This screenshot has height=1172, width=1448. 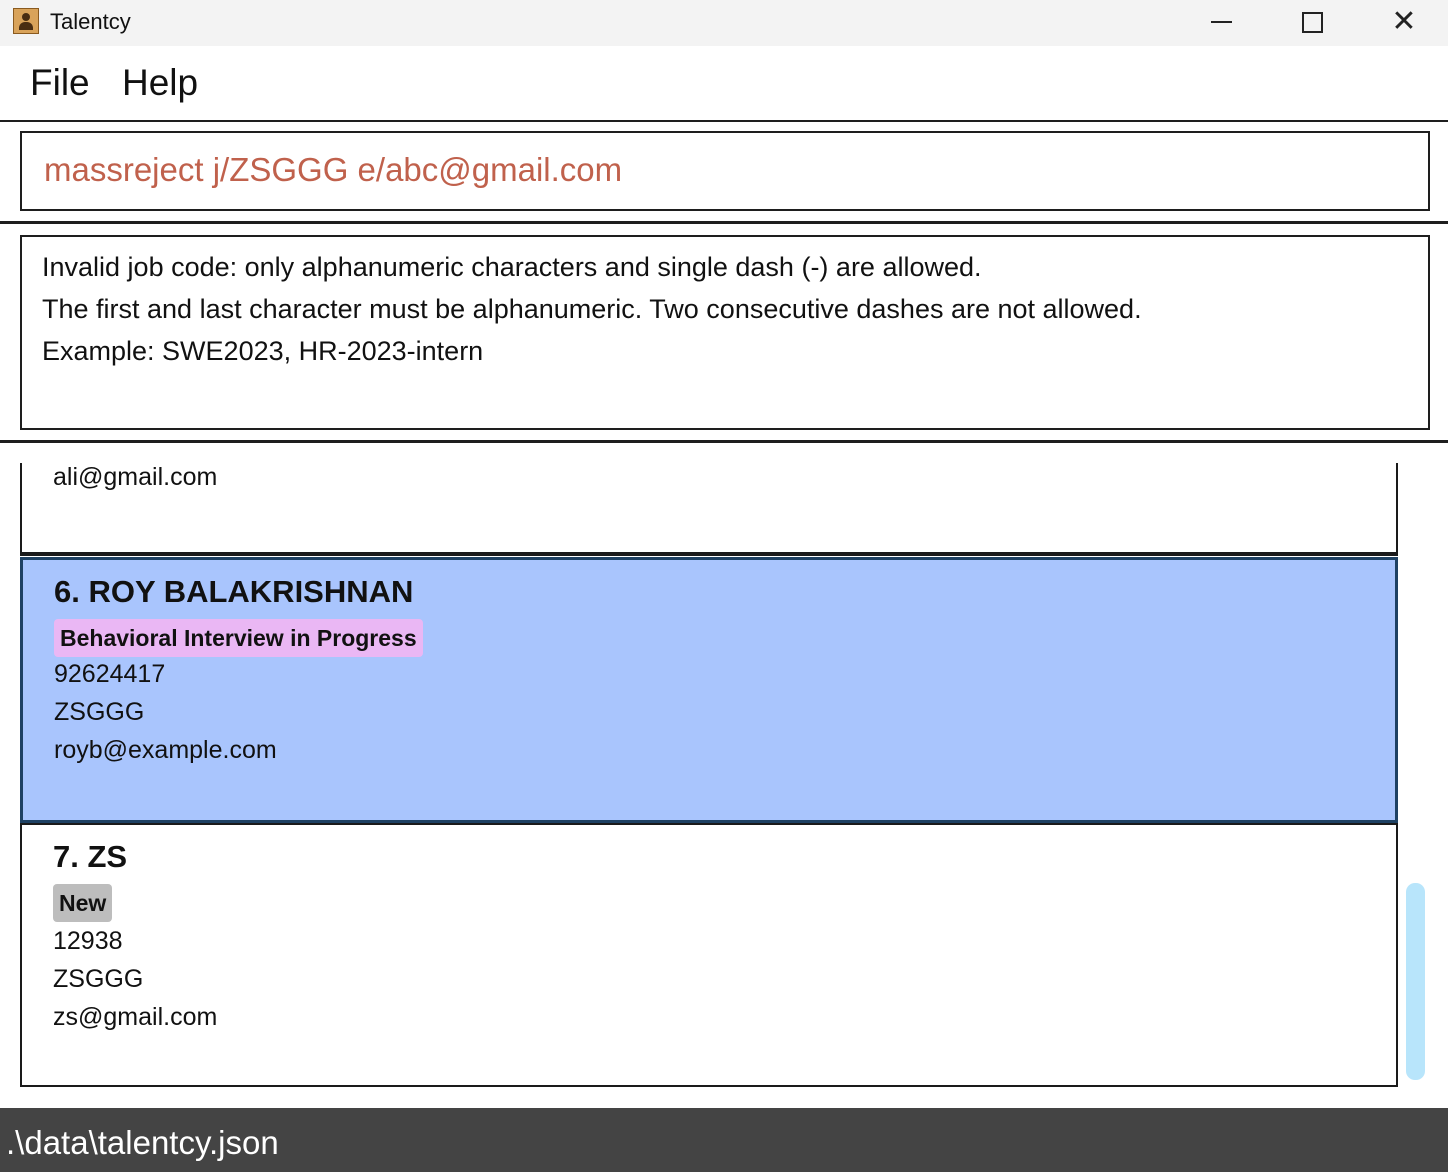 I want to click on menu-file: File, so click(x=60, y=83).